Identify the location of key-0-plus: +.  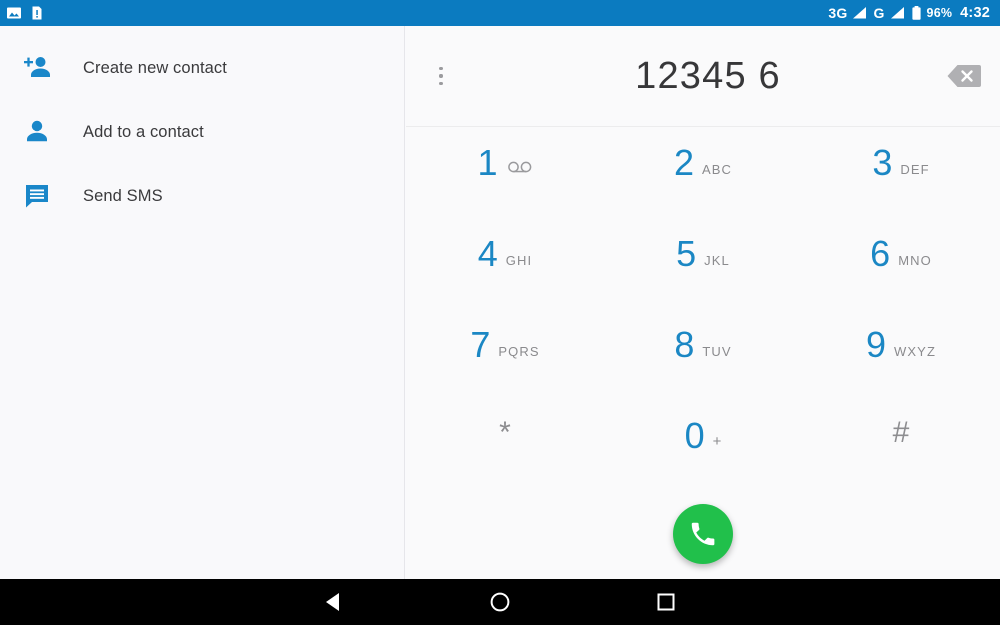
(717, 441).